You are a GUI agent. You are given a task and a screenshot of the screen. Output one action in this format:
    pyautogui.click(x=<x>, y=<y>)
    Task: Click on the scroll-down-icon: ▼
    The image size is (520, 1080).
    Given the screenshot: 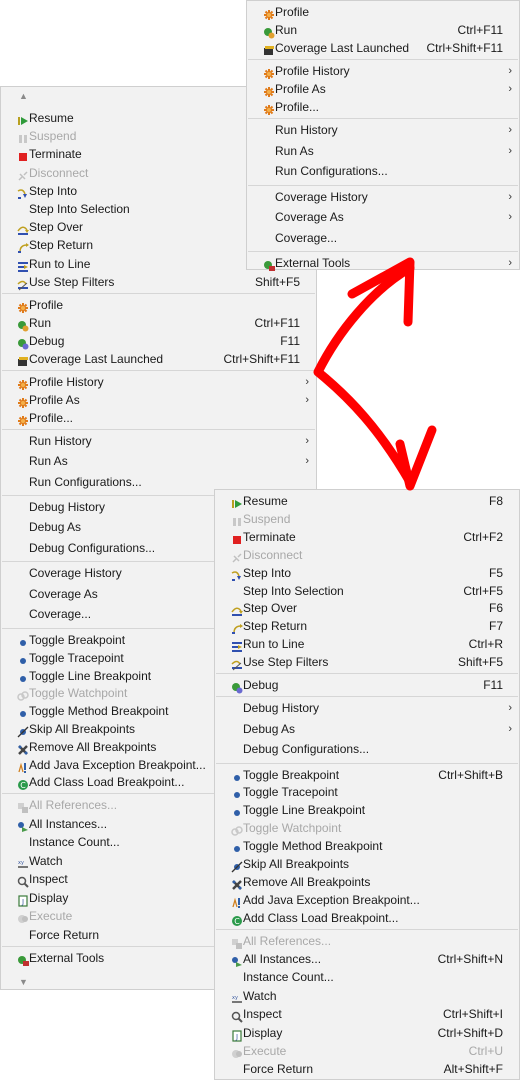 What is the action you would take?
    pyautogui.click(x=23, y=982)
    